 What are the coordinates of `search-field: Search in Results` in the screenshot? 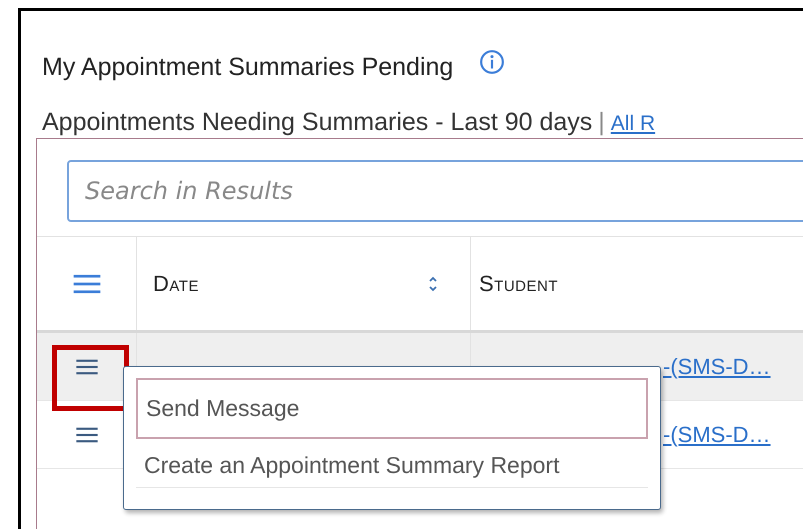 It's located at (435, 191).